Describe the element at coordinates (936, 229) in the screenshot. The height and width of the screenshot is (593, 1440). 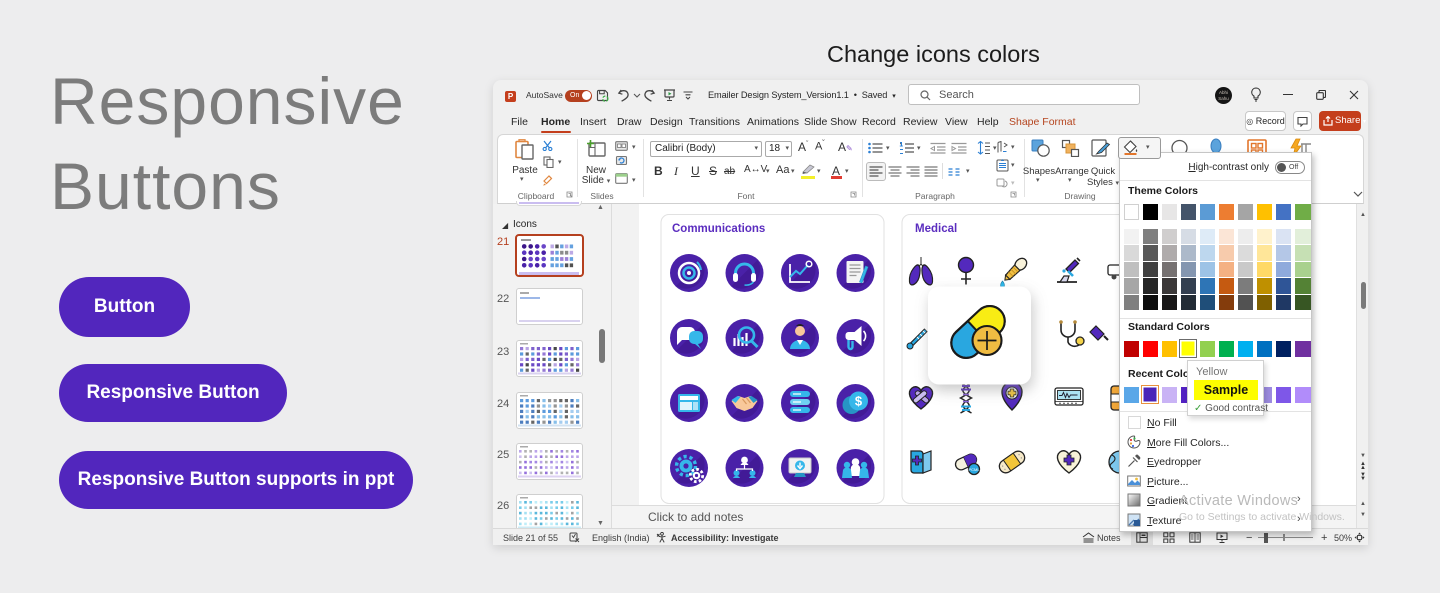
I see `svg-text: Medical` at that location.